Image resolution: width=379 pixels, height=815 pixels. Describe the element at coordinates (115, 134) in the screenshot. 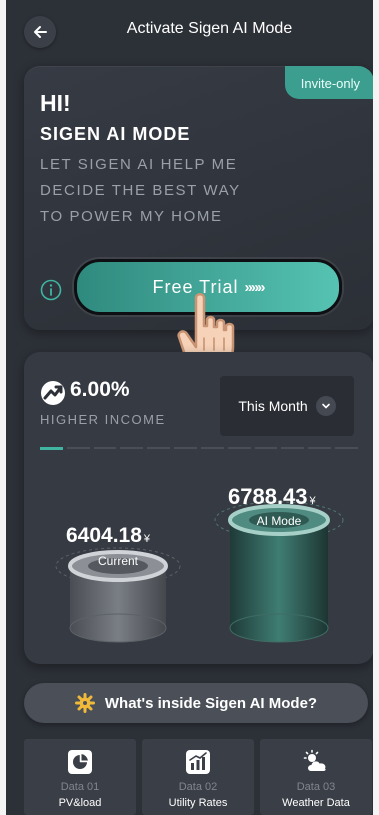

I see `promo-title: SIGEN AI MODE` at that location.